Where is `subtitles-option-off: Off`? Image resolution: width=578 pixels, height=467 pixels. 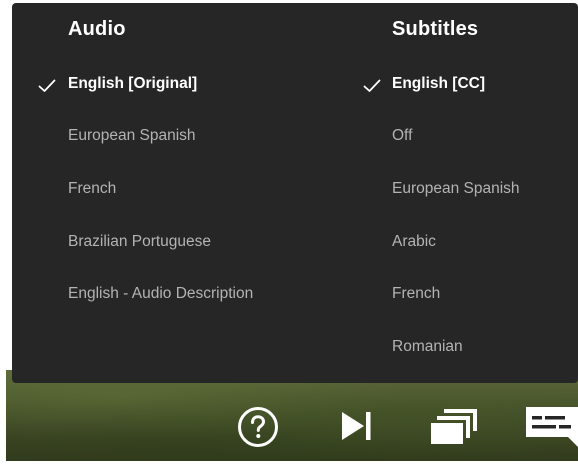 subtitles-option-off: Off is located at coordinates (402, 136).